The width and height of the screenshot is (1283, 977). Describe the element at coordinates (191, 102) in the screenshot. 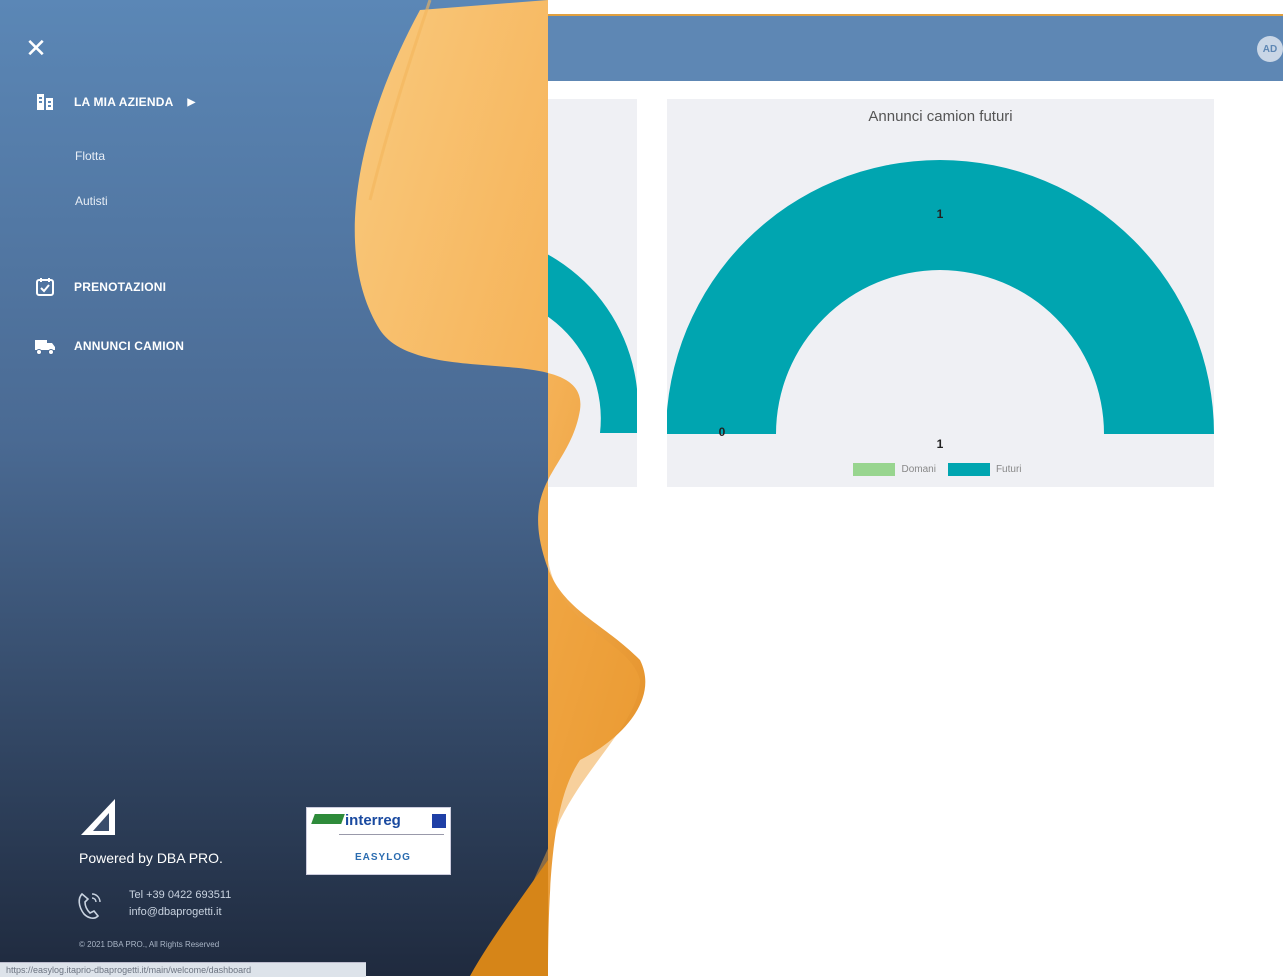

I see `caret-right-icon: ▶` at that location.